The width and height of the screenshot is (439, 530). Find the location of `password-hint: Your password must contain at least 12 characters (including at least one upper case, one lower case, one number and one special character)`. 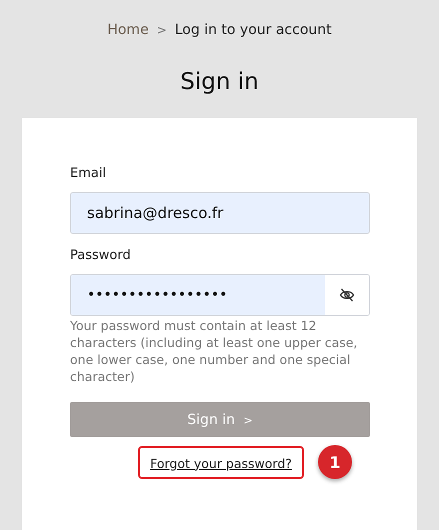

password-hint: Your password must contain at least 12 characters (including at least one upper case, one lower case, one number and one special character) is located at coordinates (214, 351).